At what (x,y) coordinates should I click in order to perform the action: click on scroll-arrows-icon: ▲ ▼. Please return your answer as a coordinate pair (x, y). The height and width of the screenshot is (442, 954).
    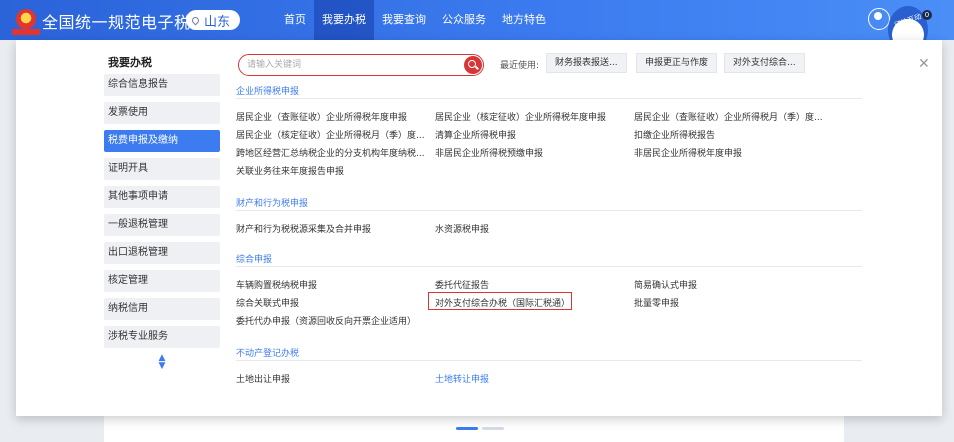
    Looking at the image, I should click on (162, 362).